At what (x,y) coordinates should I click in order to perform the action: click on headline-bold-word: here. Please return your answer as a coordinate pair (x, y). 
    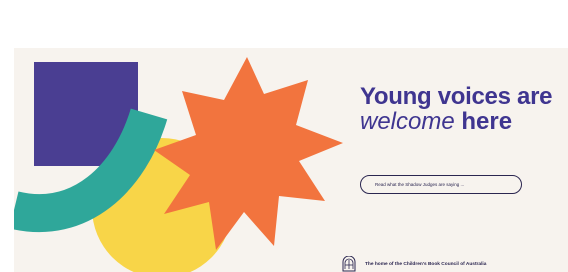
    Looking at the image, I should click on (487, 122).